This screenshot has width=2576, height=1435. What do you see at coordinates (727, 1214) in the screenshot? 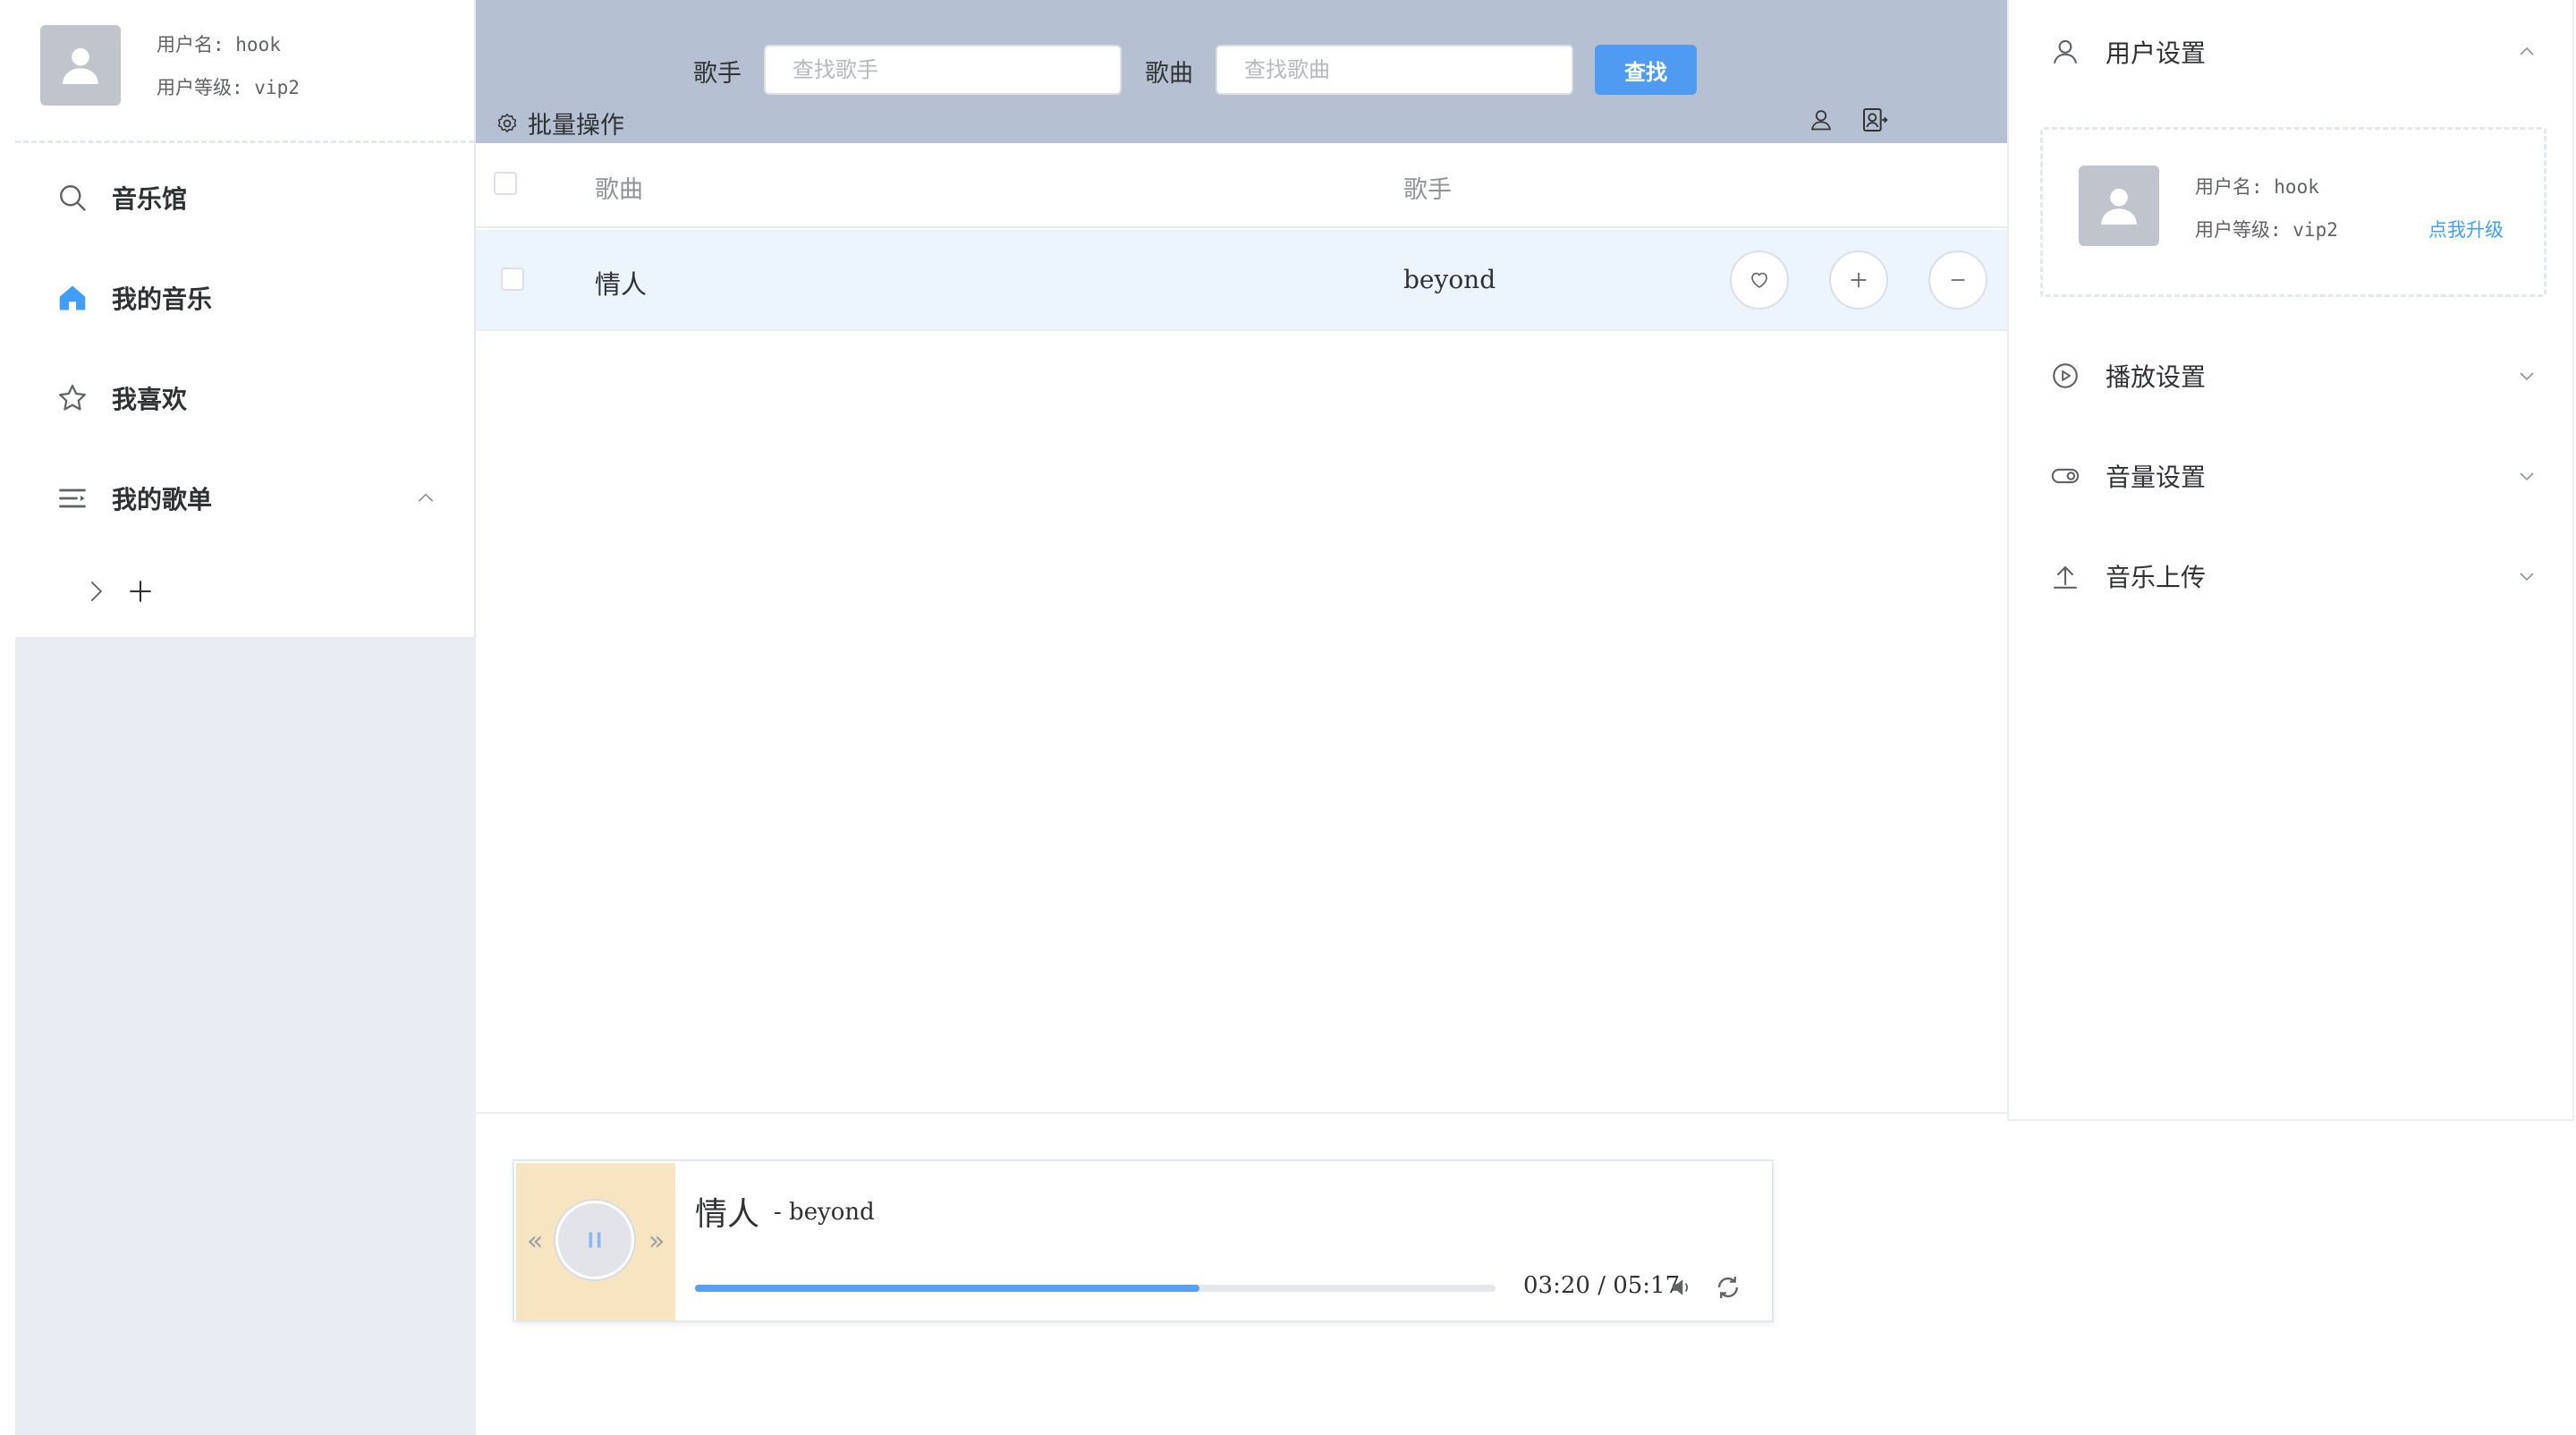
I see `now-playing-title: 情人` at bounding box center [727, 1214].